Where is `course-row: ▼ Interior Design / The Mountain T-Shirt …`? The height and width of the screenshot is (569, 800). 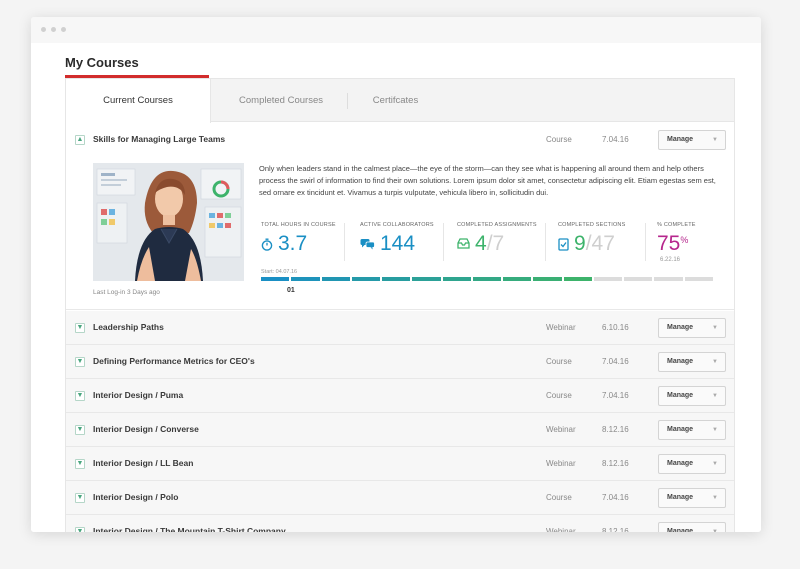 course-row: ▼ Interior Design / The Mountain T-Shirt … is located at coordinates (400, 523).